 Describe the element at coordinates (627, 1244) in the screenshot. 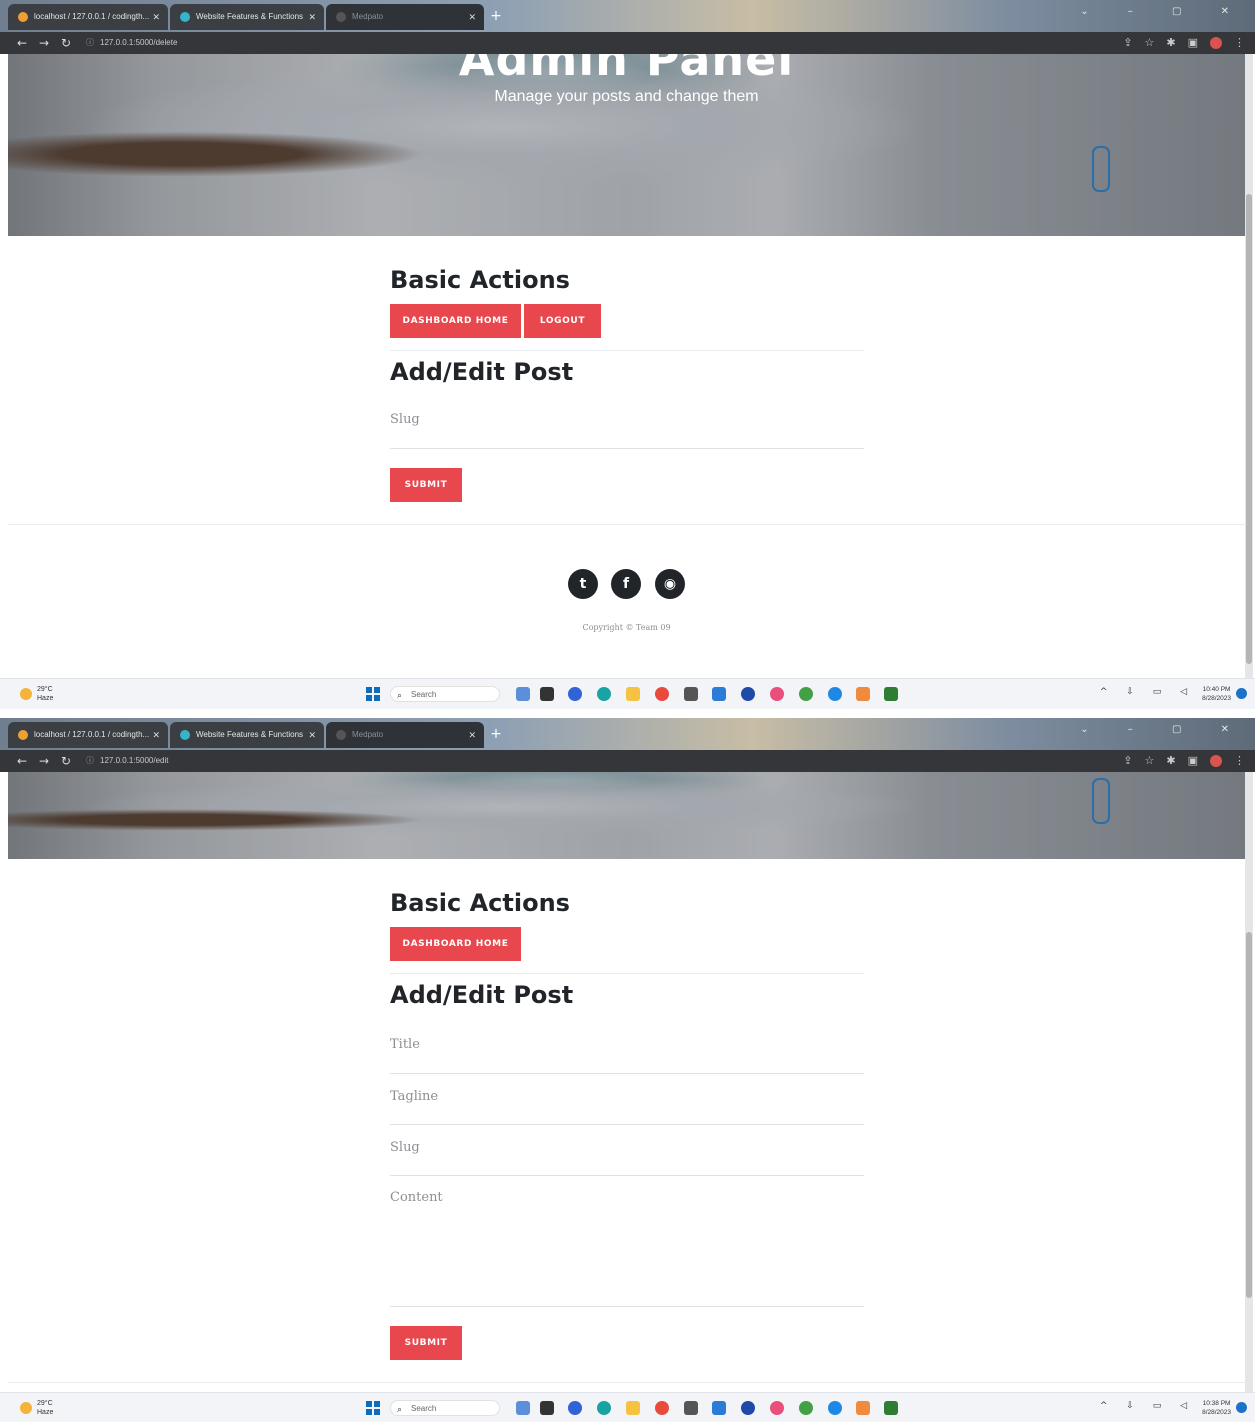

I see `content-textarea: Content` at that location.